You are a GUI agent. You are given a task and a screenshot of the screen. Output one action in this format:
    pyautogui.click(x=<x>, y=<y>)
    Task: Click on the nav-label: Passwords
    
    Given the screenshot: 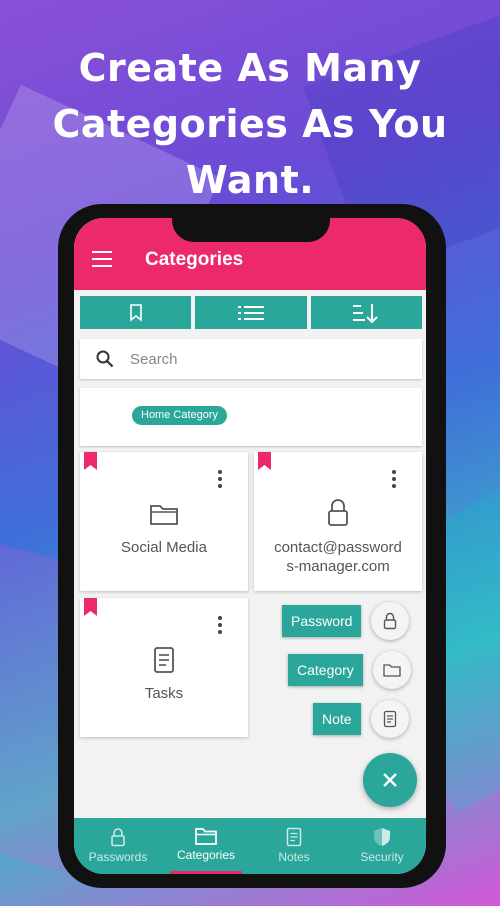 What is the action you would take?
    pyautogui.click(x=118, y=857)
    